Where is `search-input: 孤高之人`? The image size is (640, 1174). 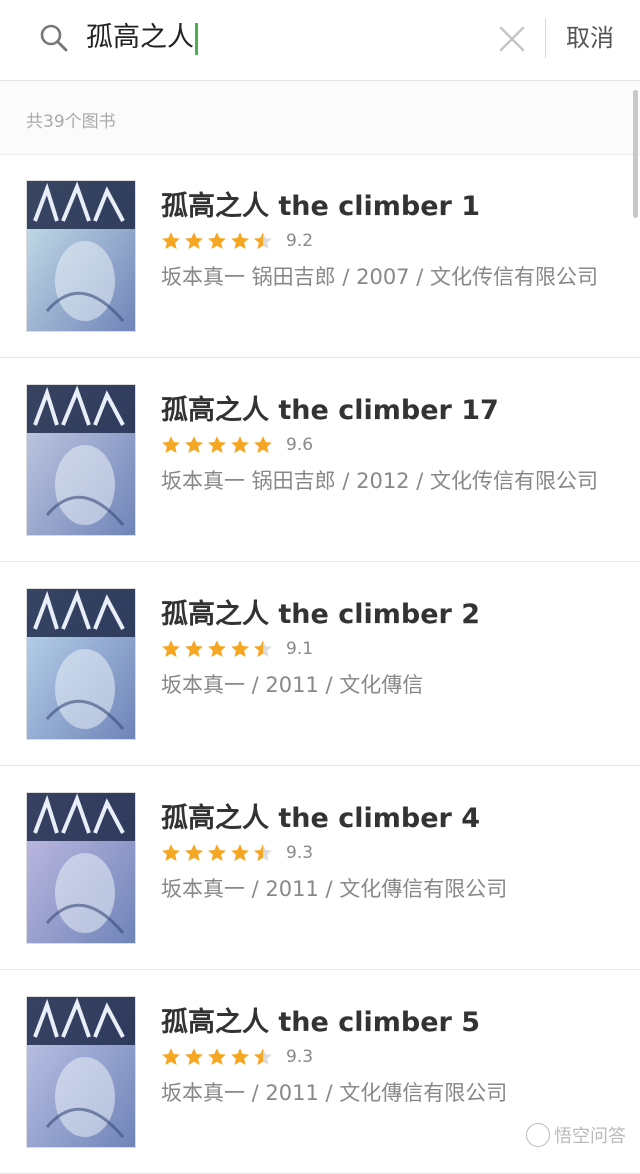
search-input: 孤高之人 is located at coordinates (142, 38).